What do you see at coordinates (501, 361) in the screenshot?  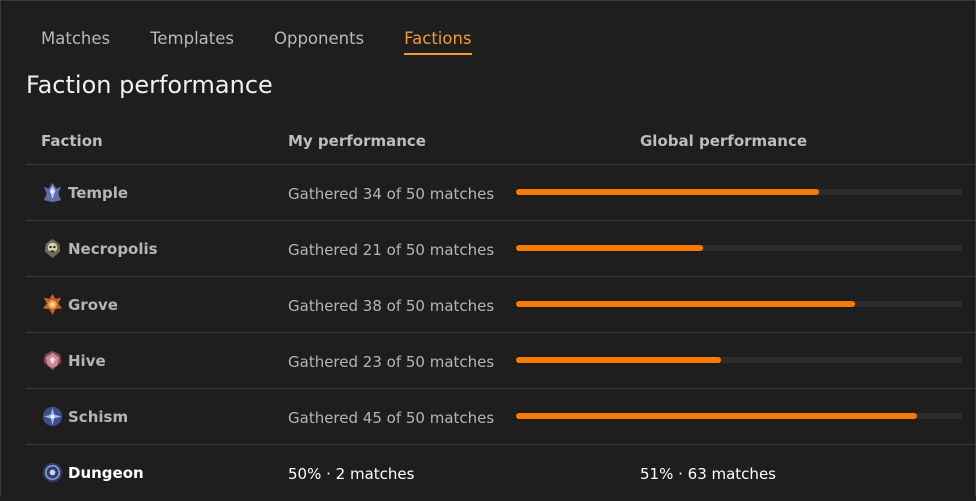 I see `table-row: Hive Gathered 23 of 50 matches` at bounding box center [501, 361].